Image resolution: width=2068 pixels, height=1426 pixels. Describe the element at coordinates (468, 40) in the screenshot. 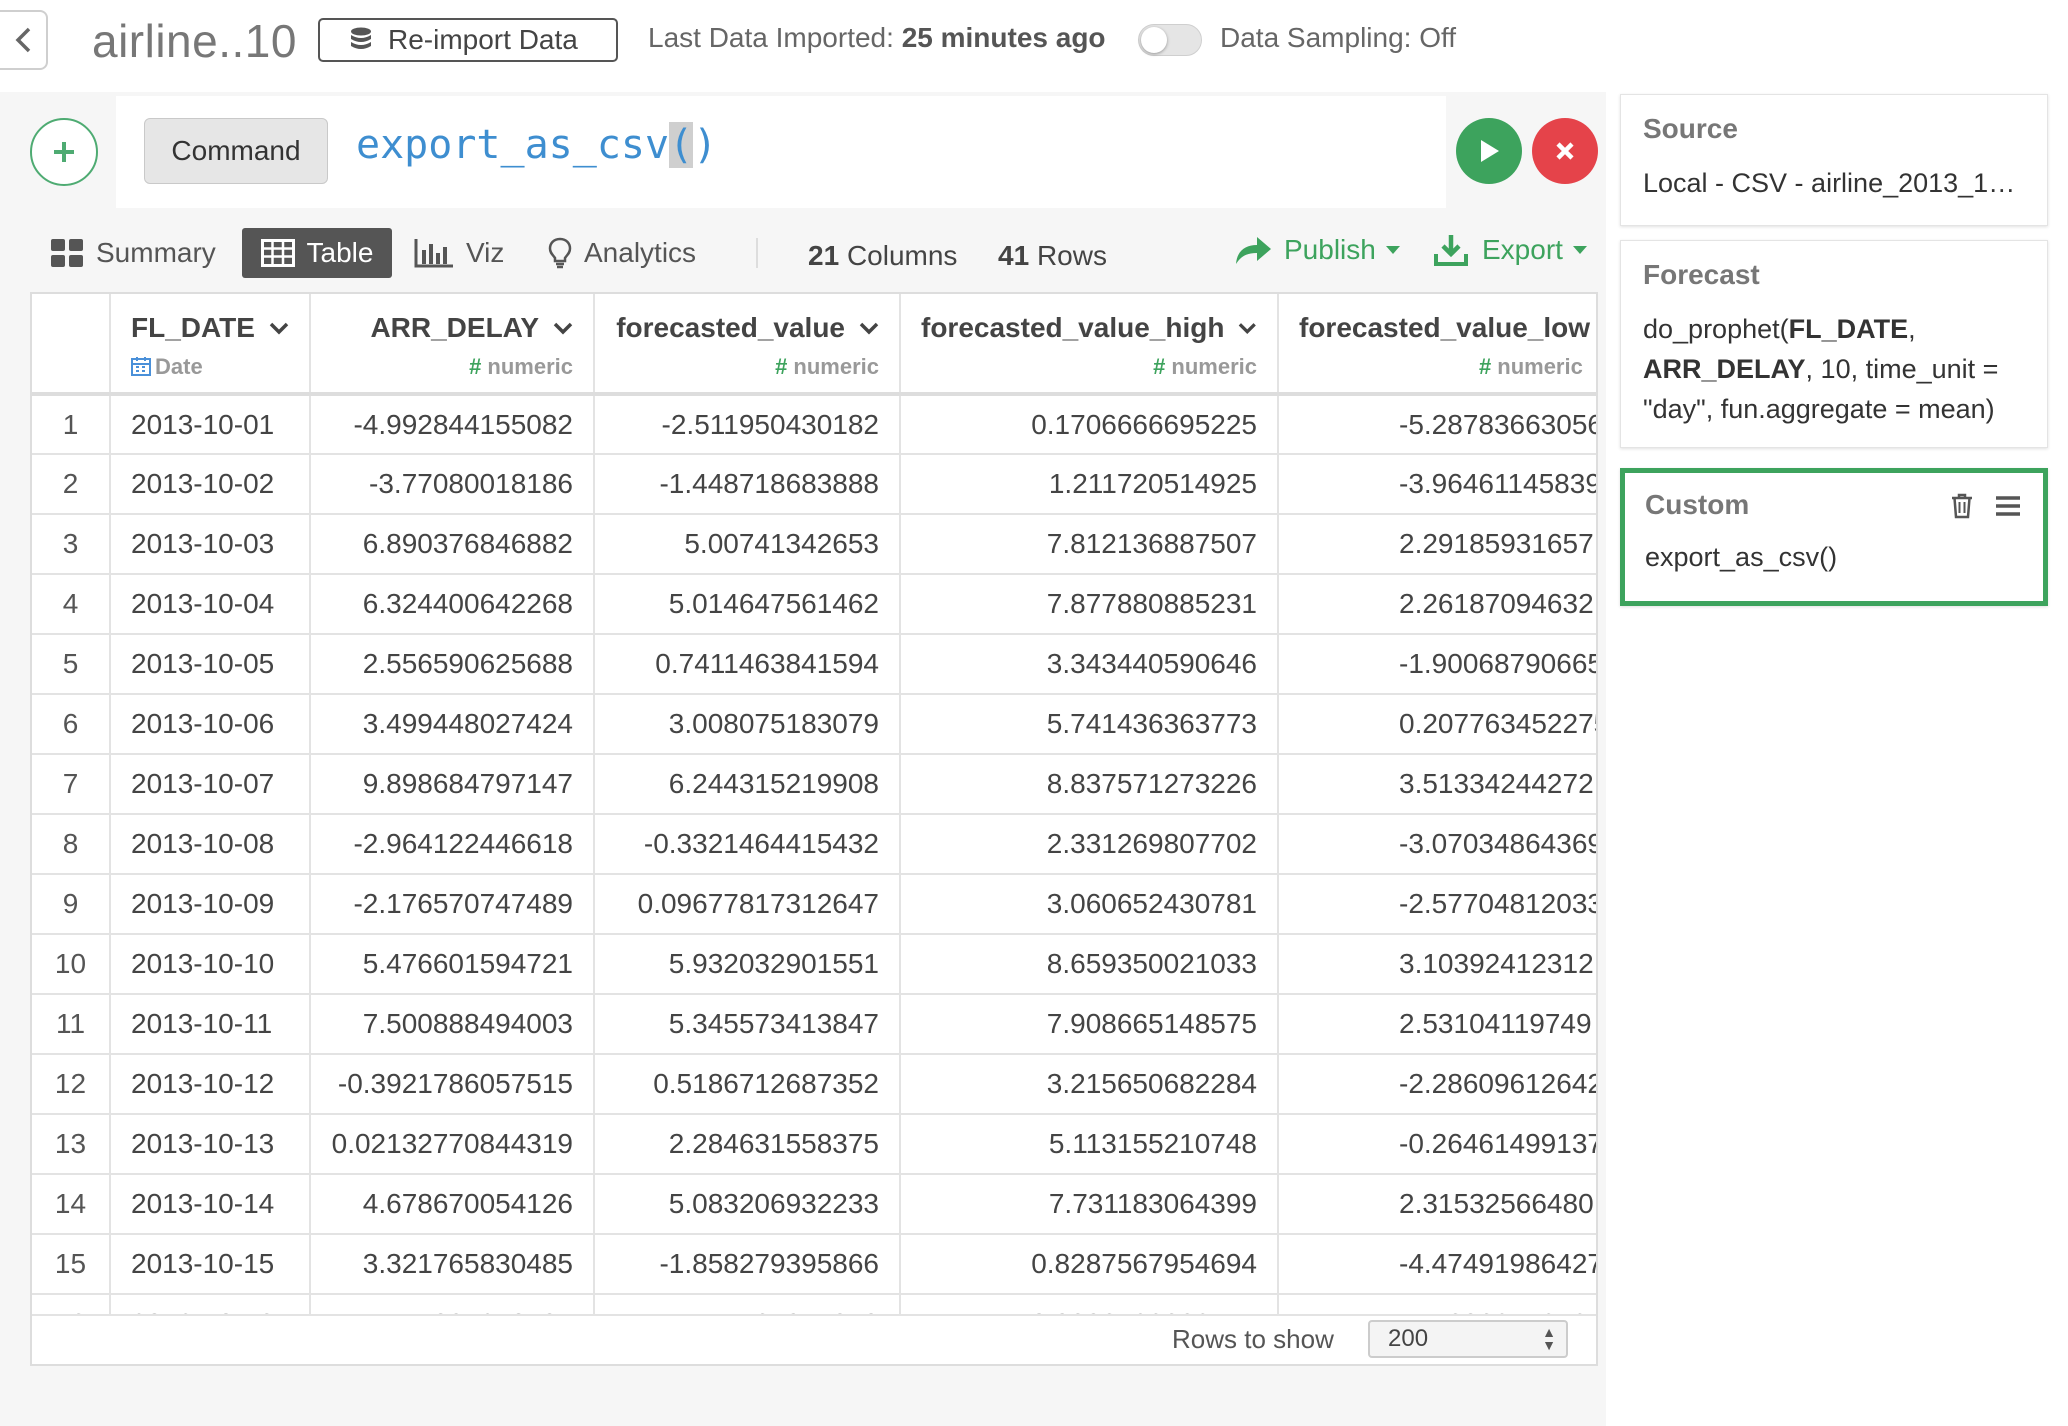

I see `reimport-data-button: Re-import Data` at that location.